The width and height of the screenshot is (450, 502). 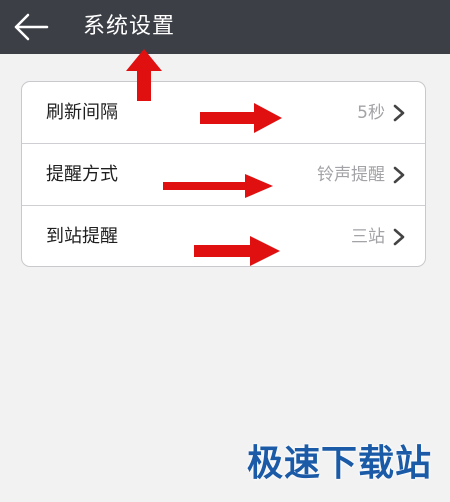 What do you see at coordinates (144, 75) in the screenshot?
I see `arrow-up-icon` at bounding box center [144, 75].